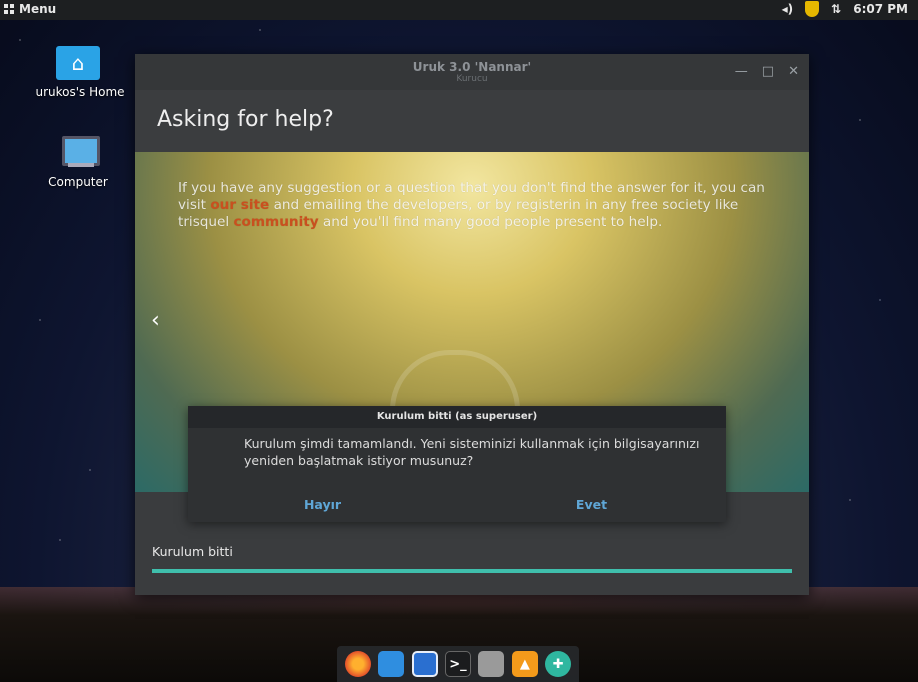  Describe the element at coordinates (472, 79) in the screenshot. I see `window-subtitle: Kurucu` at that location.